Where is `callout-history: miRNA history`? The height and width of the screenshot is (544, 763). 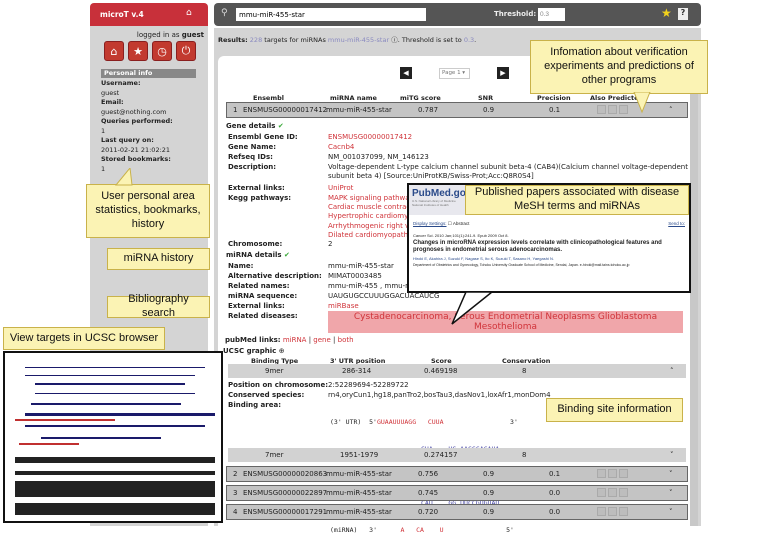
callout-history: miRNA history is located at coordinates (158, 259).